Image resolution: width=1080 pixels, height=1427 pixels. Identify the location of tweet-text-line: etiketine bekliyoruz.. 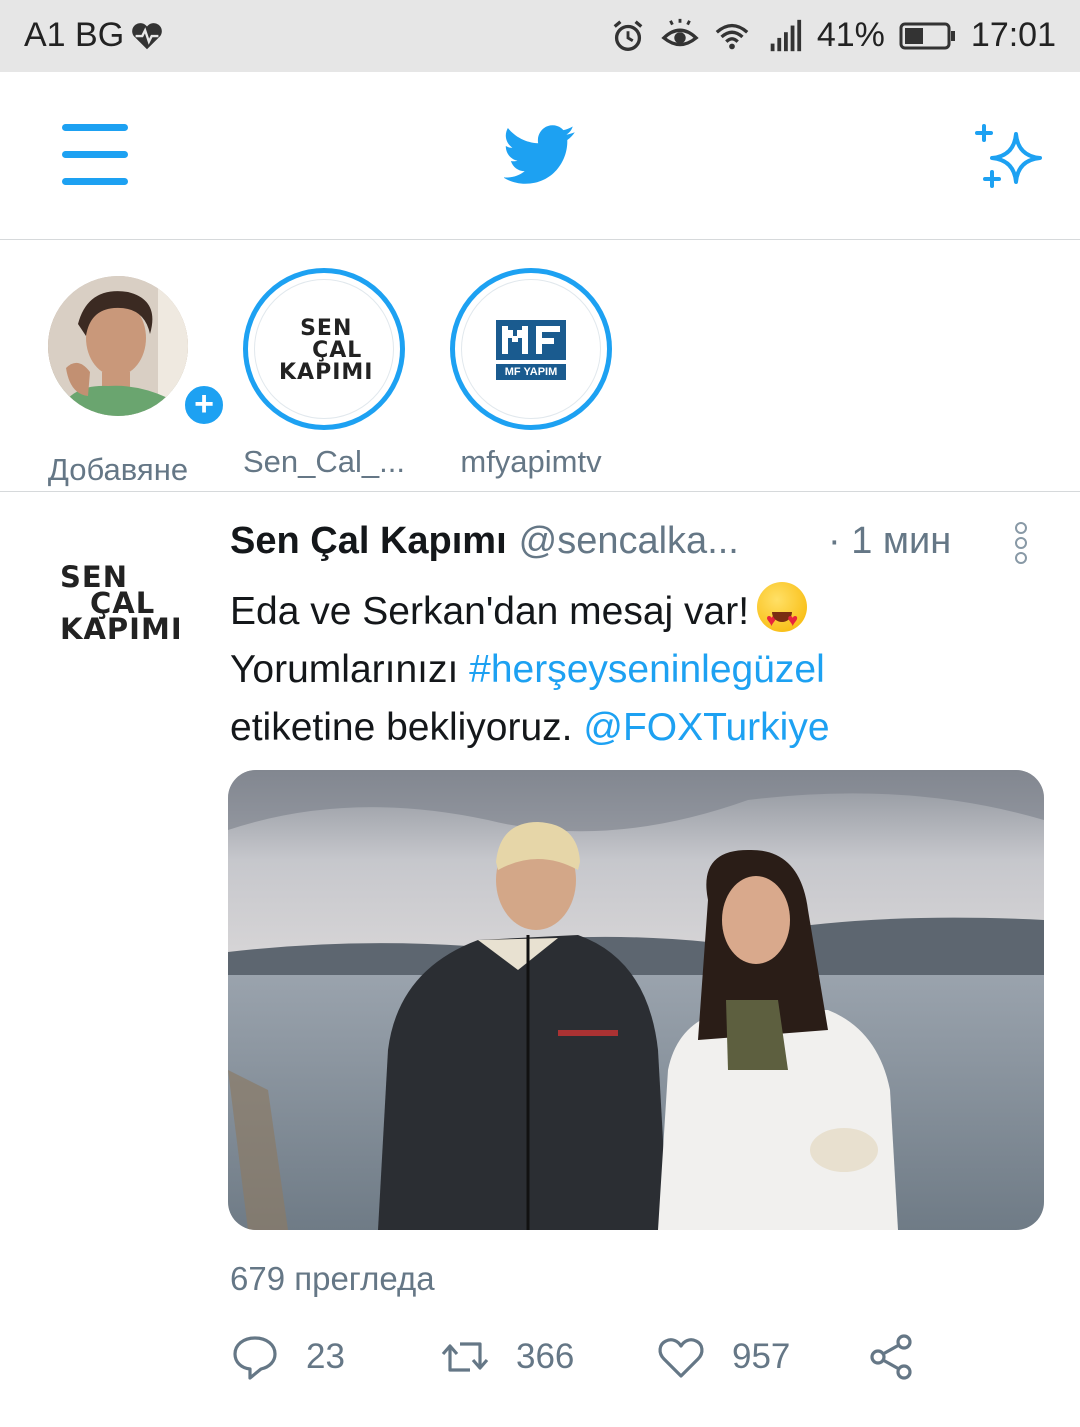
(401, 727).